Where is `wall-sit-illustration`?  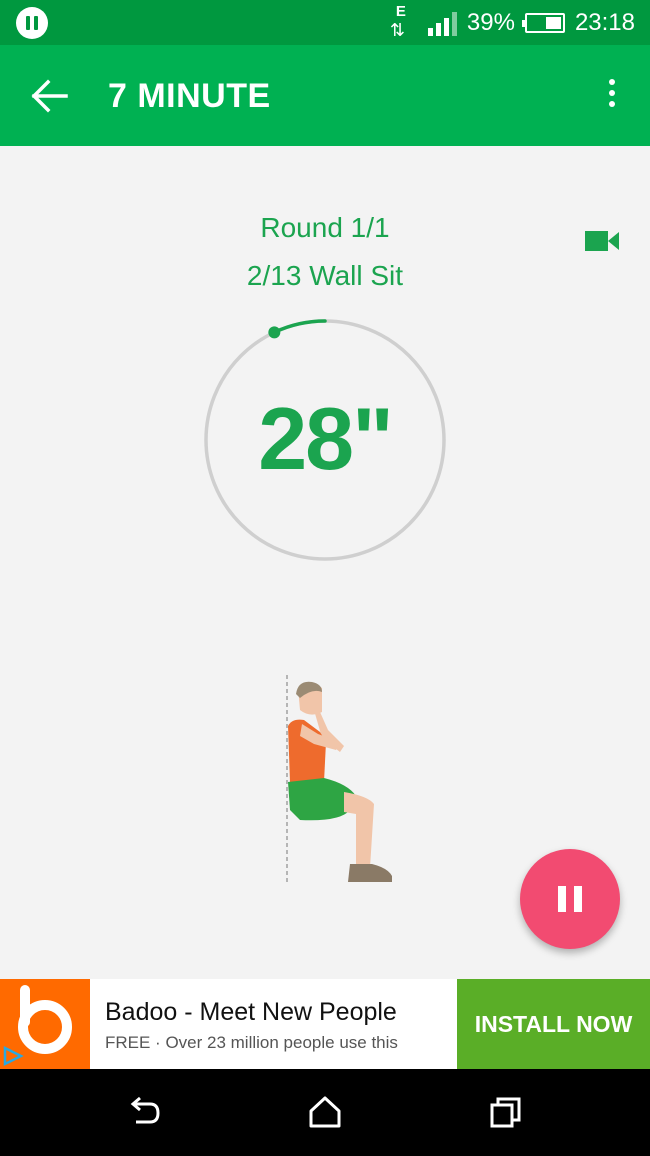 wall-sit-illustration is located at coordinates (339, 780).